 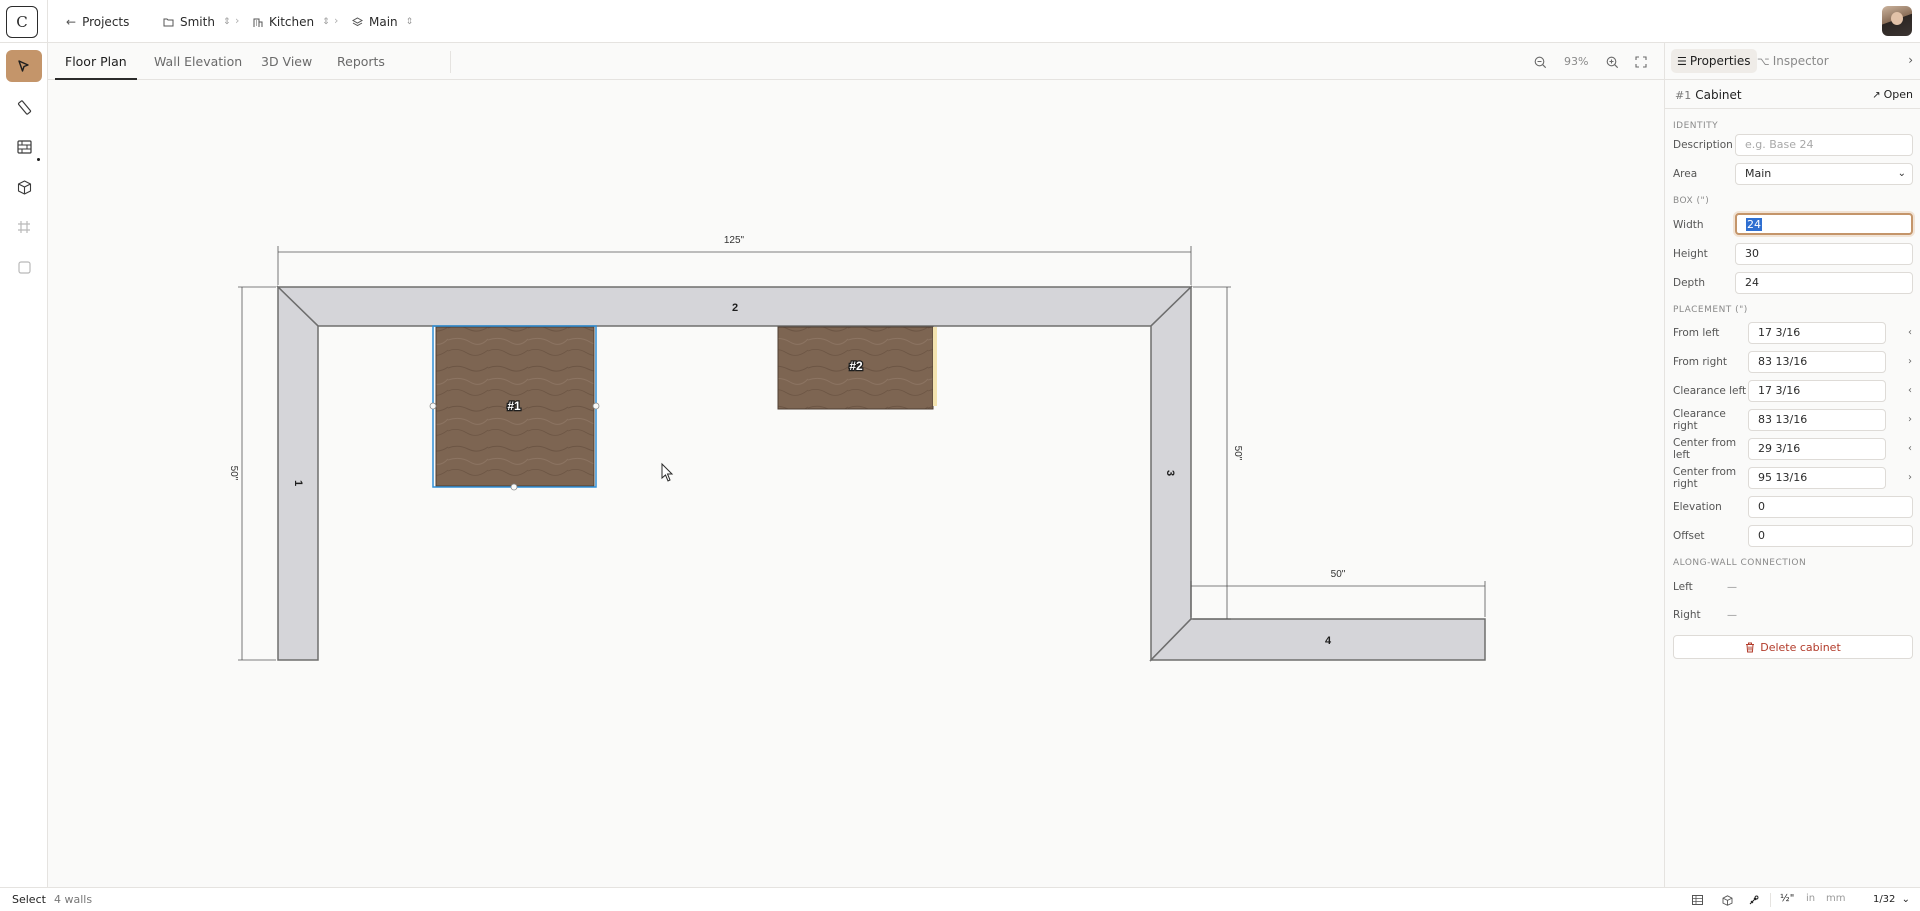 What do you see at coordinates (1720, 61) in the screenshot?
I see `tab-properties-label: Properties` at bounding box center [1720, 61].